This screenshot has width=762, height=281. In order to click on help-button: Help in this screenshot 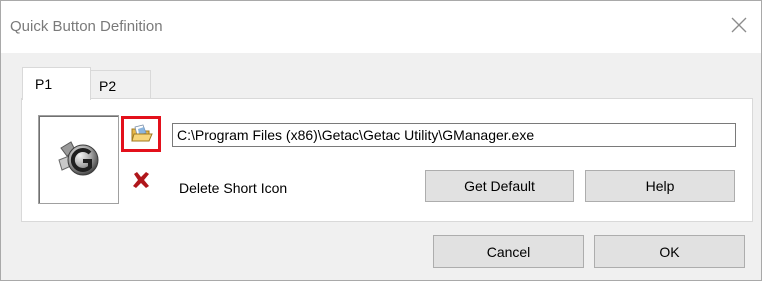, I will do `click(660, 186)`.